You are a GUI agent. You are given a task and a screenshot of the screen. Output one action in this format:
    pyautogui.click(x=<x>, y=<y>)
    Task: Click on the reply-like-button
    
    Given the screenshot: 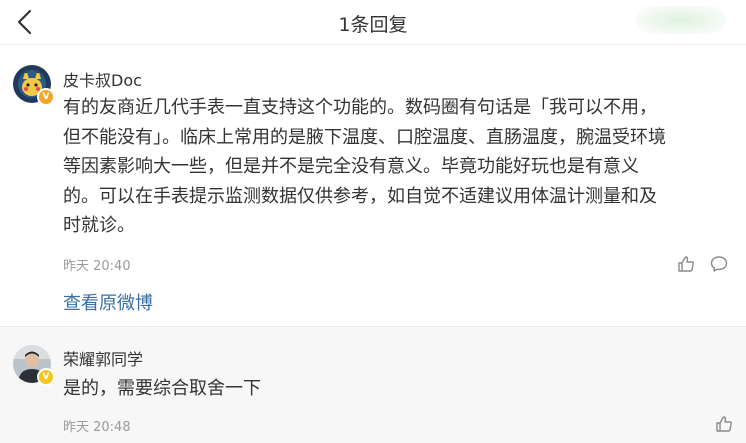 What is the action you would take?
    pyautogui.click(x=724, y=424)
    